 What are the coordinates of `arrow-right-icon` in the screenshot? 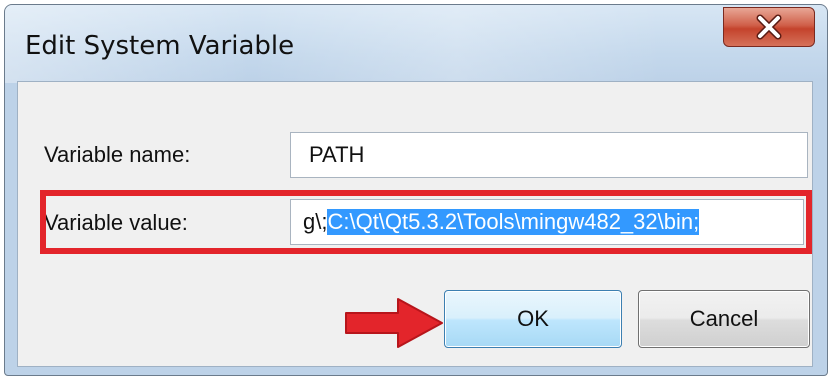 It's located at (394, 323).